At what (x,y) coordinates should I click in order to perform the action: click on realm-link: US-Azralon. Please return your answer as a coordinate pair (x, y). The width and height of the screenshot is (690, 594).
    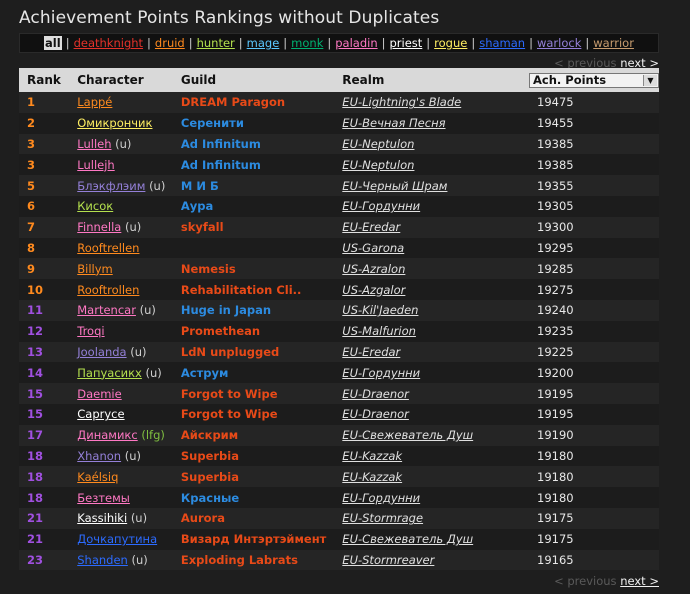
    Looking at the image, I should click on (427, 268).